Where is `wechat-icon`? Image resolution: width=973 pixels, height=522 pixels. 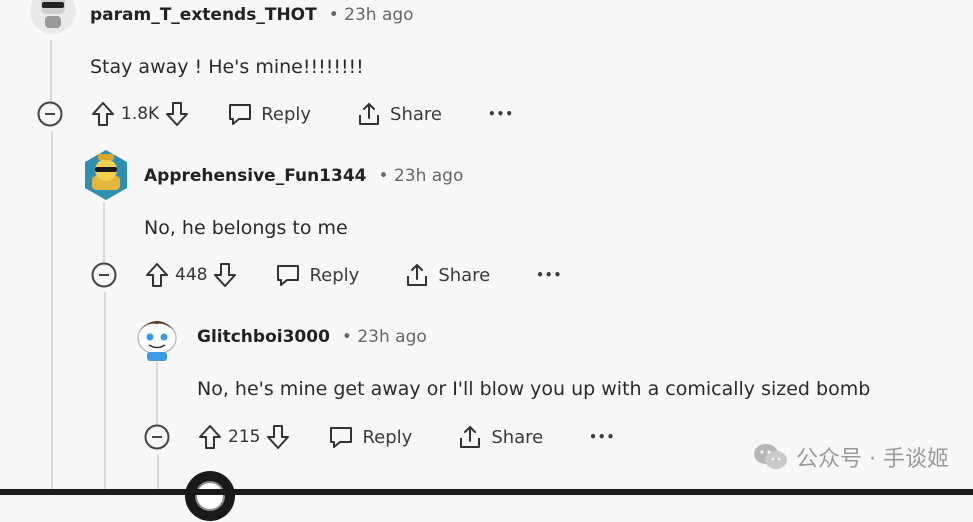
wechat-icon is located at coordinates (770, 457).